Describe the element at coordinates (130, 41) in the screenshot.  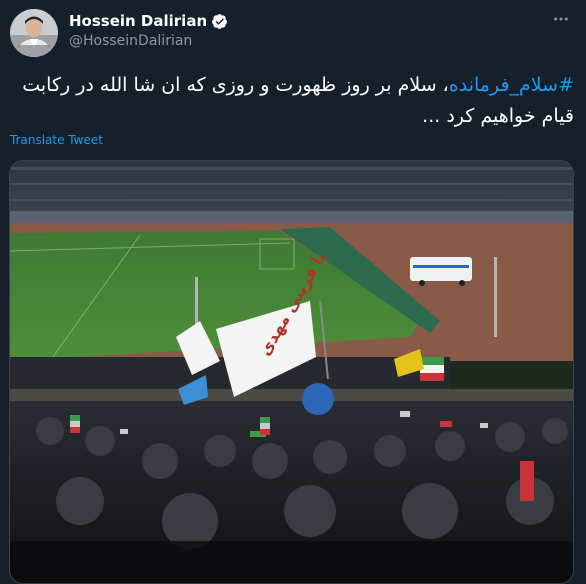
I see `author-handle: @HosseinDalirian` at that location.